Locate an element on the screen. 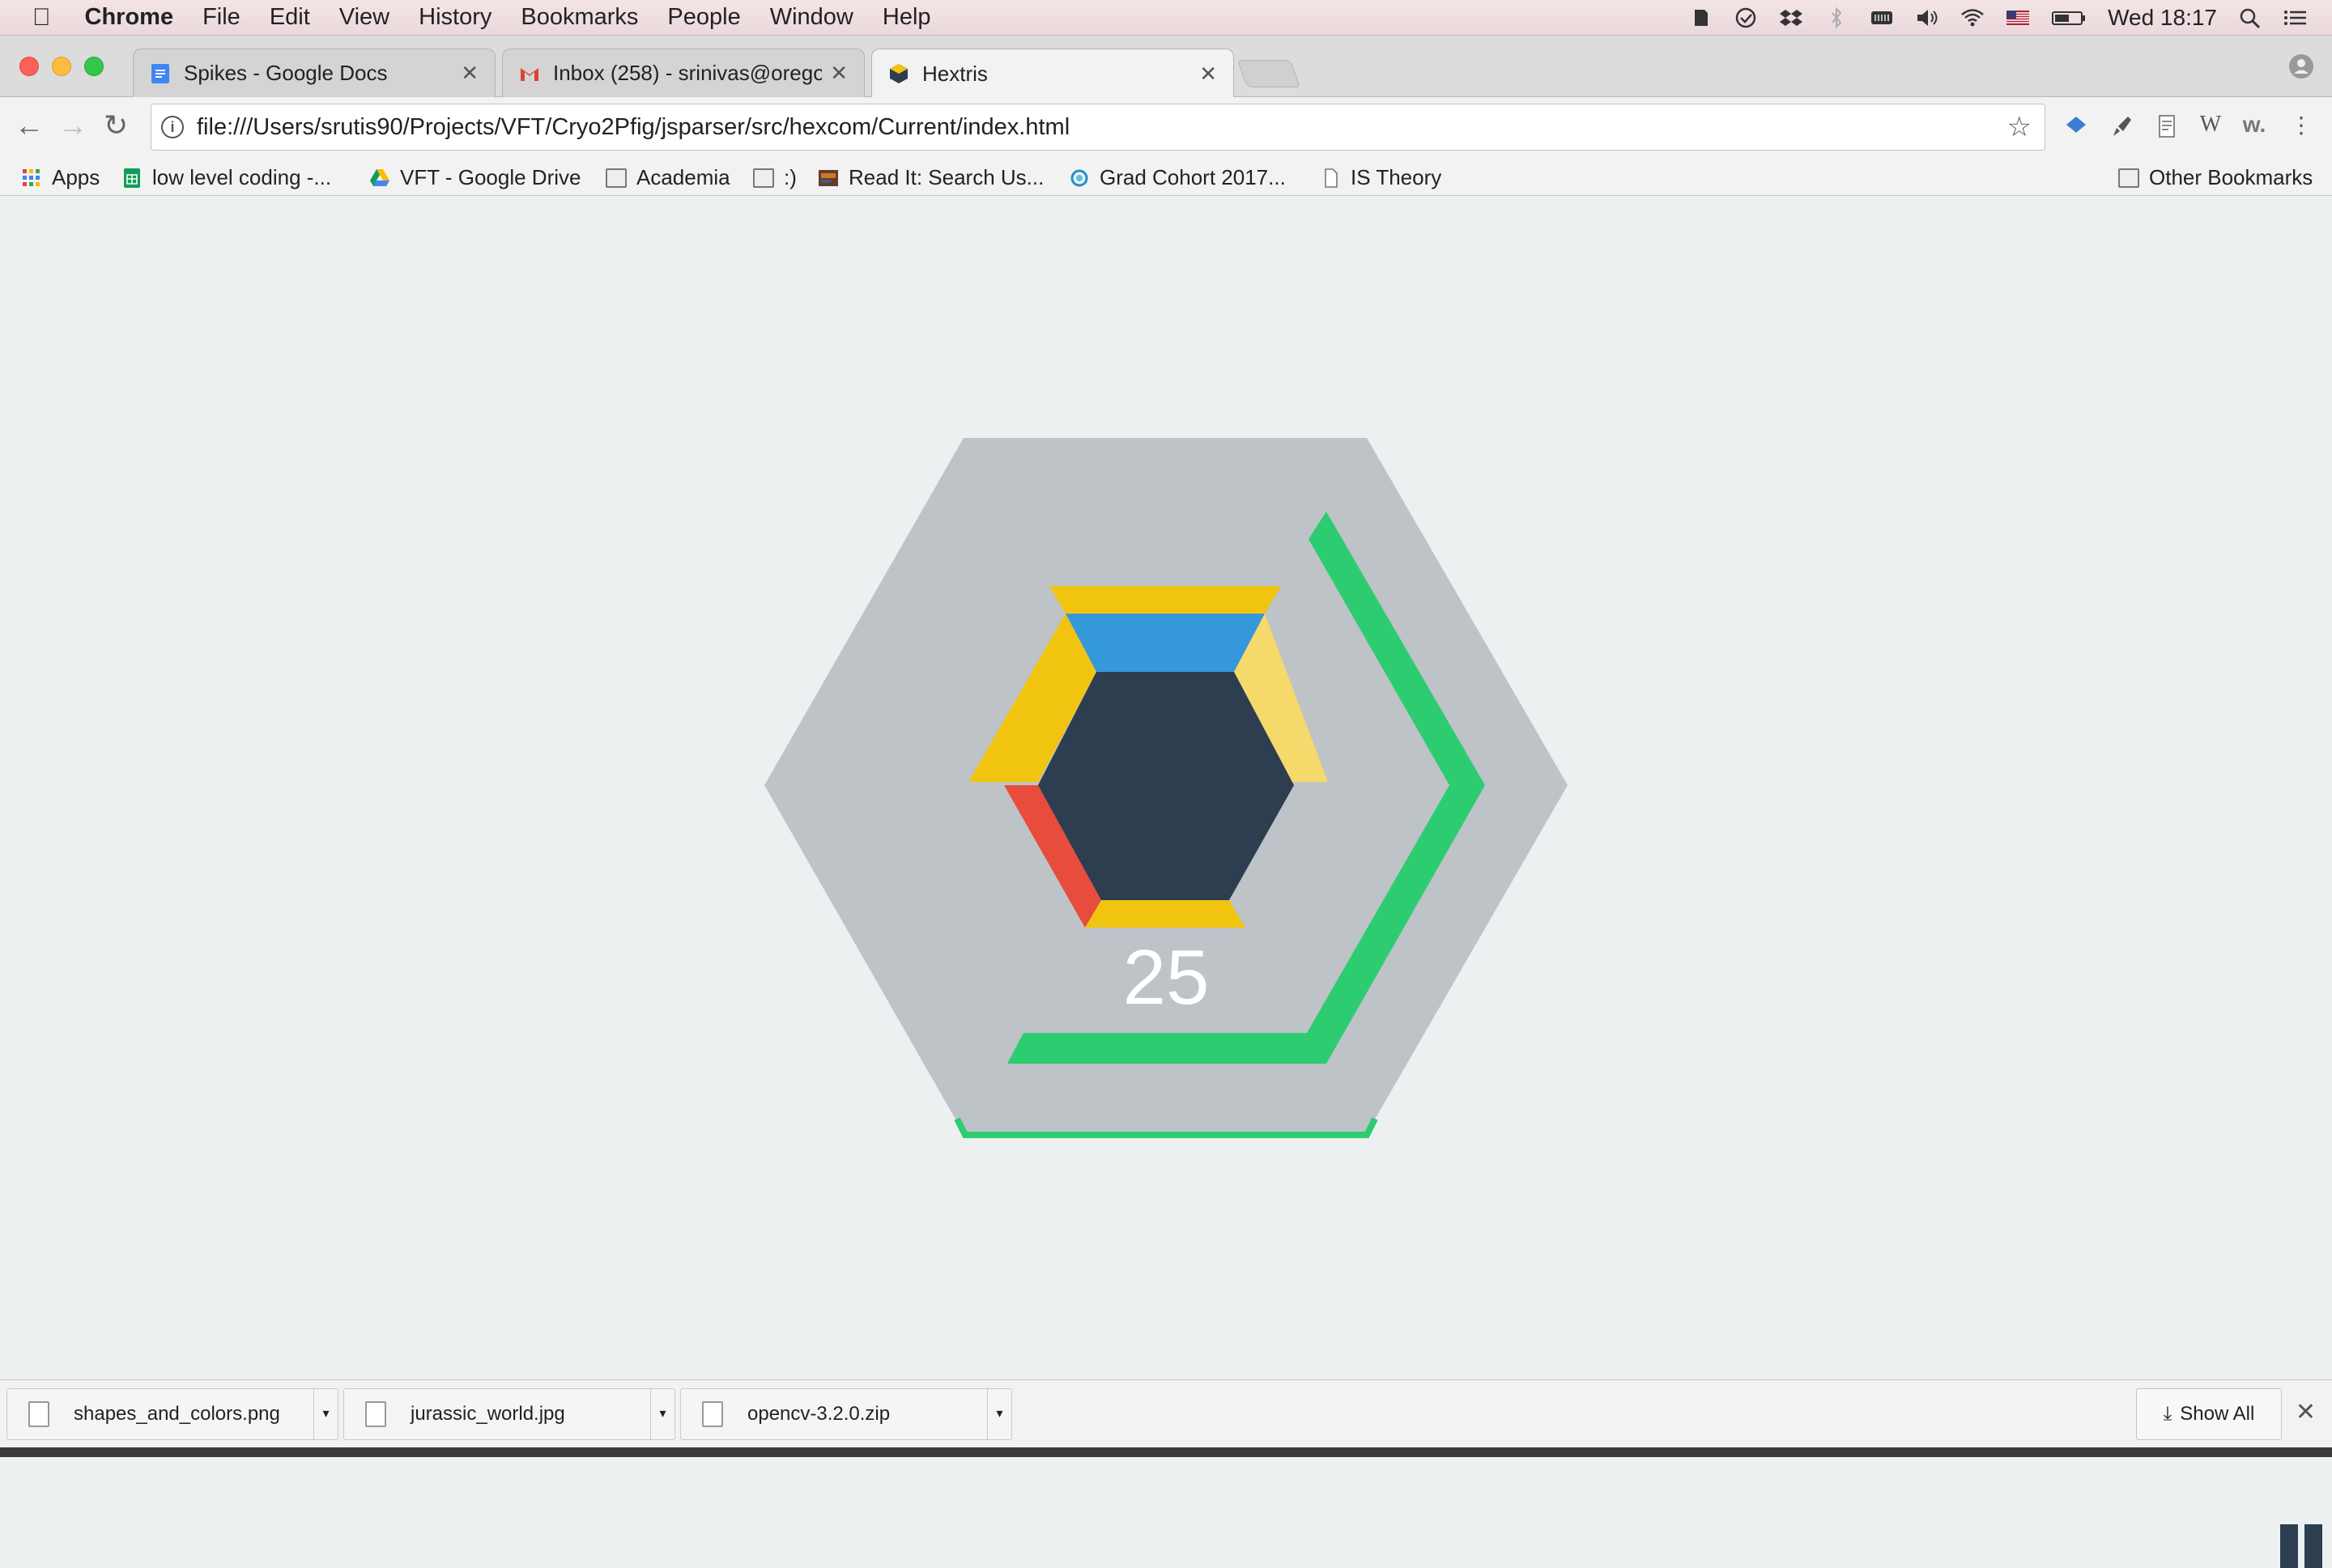 This screenshot has height=1568, width=2332. notification-center-icon is located at coordinates (2295, 17).